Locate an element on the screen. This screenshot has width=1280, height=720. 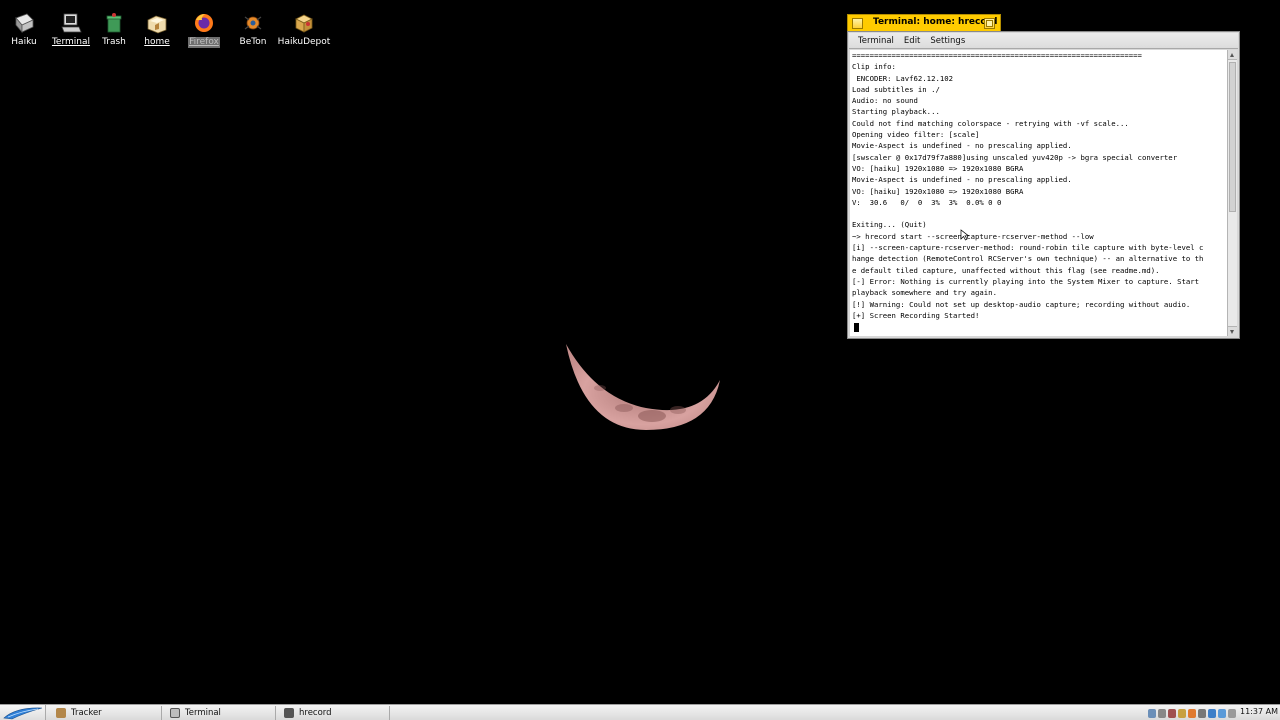
desktop-icon-label: home is located at coordinates (157, 42).